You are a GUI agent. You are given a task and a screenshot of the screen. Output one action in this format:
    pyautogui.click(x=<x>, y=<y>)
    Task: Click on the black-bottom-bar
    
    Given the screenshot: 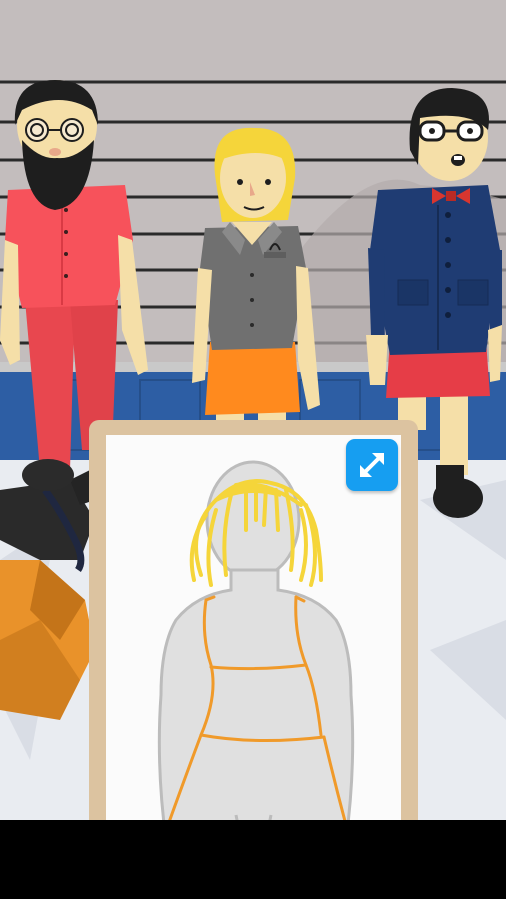 What is the action you would take?
    pyautogui.click(x=253, y=859)
    